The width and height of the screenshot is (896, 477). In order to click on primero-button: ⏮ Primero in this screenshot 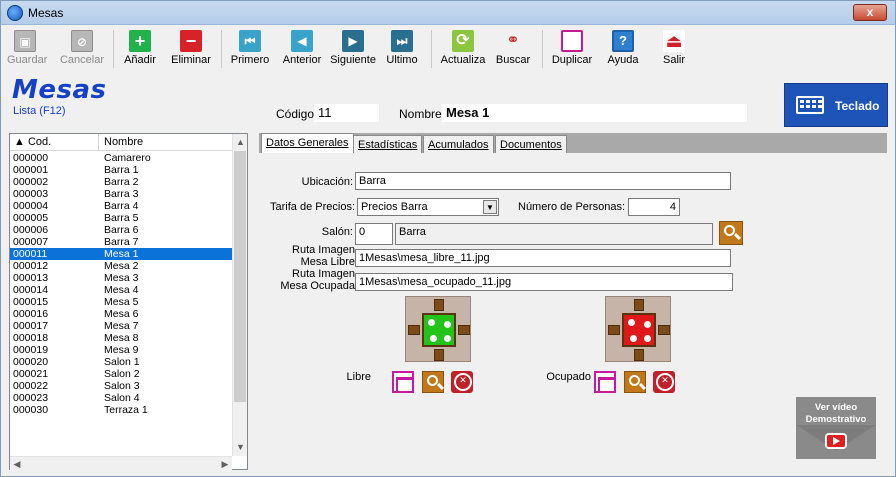, I will do `click(250, 49)`.